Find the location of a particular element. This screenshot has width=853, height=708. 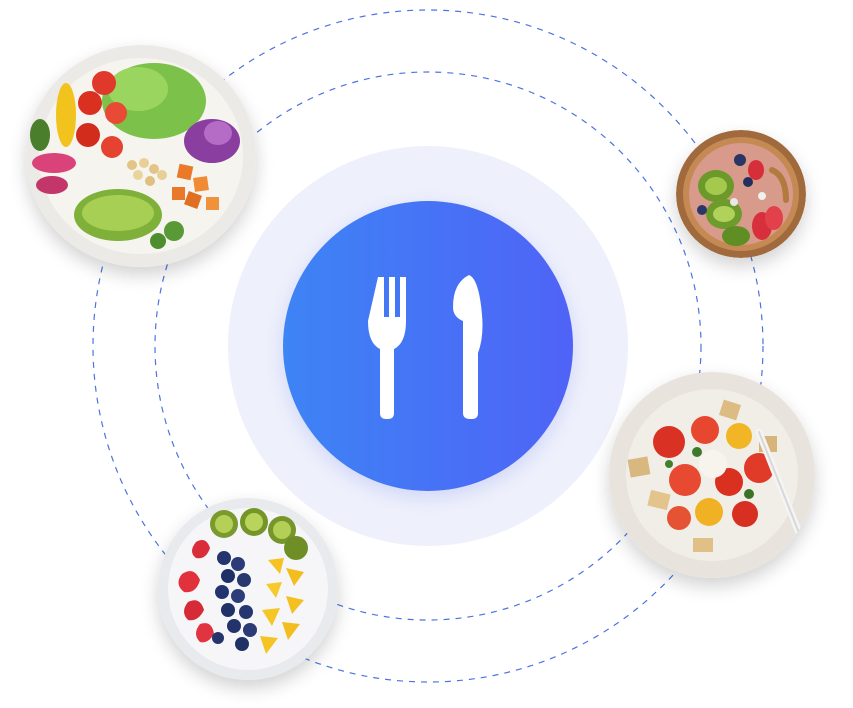

fruit-plate-image is located at coordinates (248, 589).